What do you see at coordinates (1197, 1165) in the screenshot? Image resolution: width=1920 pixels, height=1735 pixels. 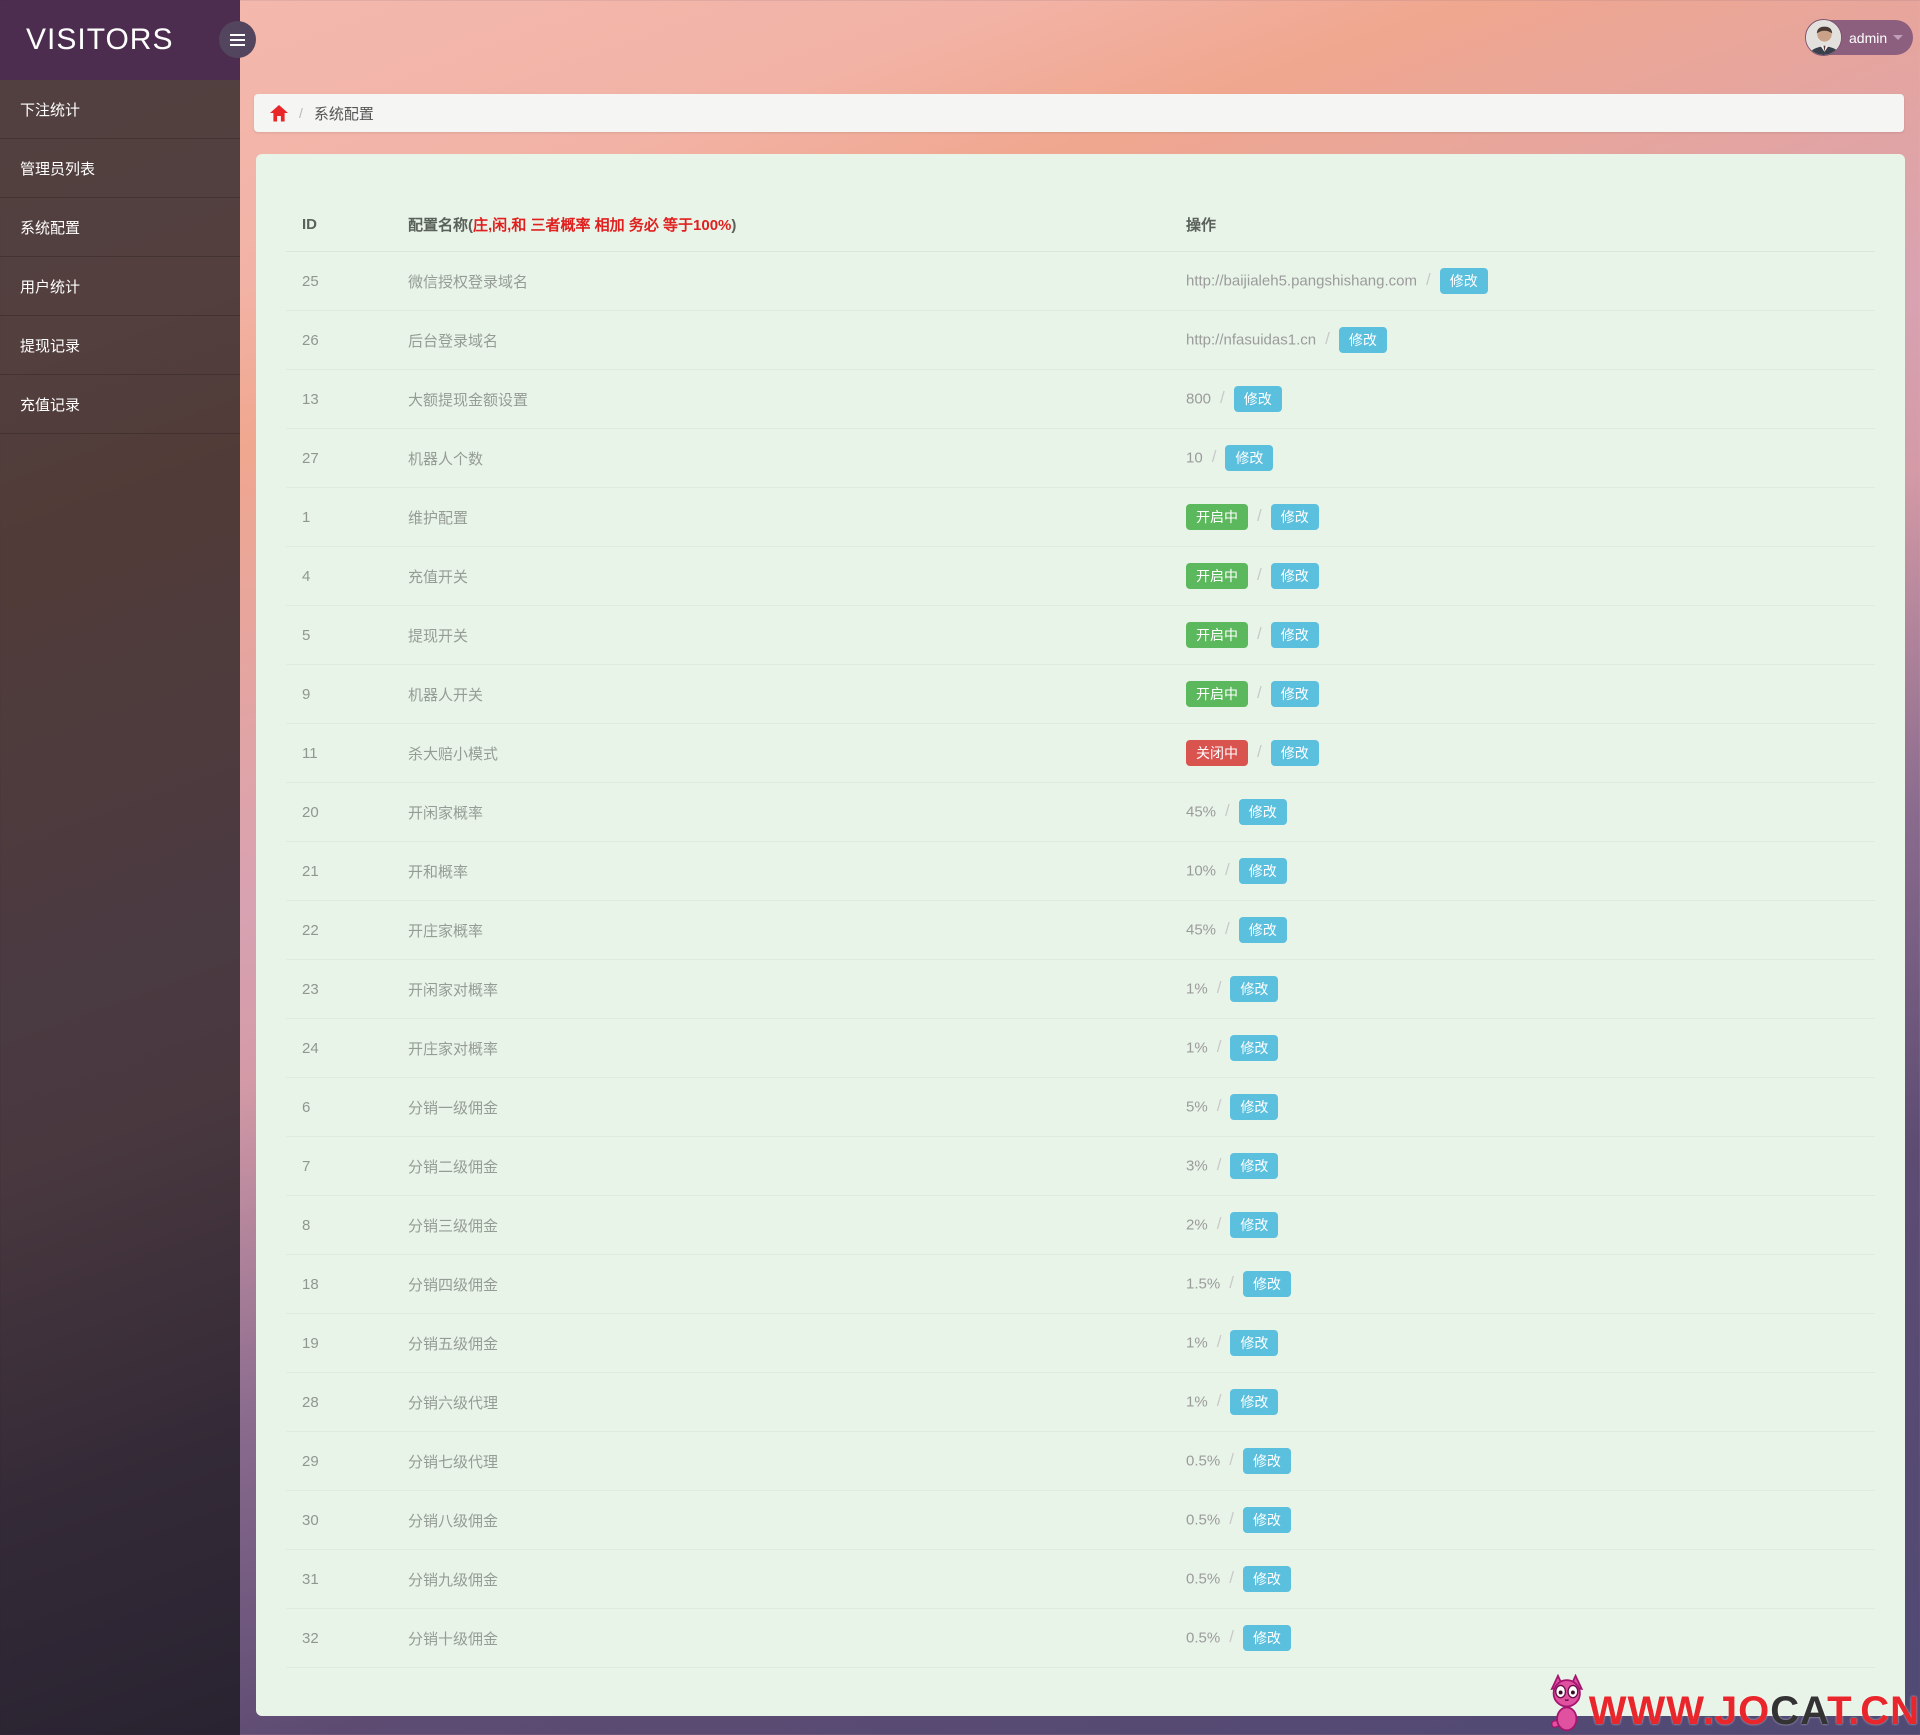 I see `row-value: 3%` at bounding box center [1197, 1165].